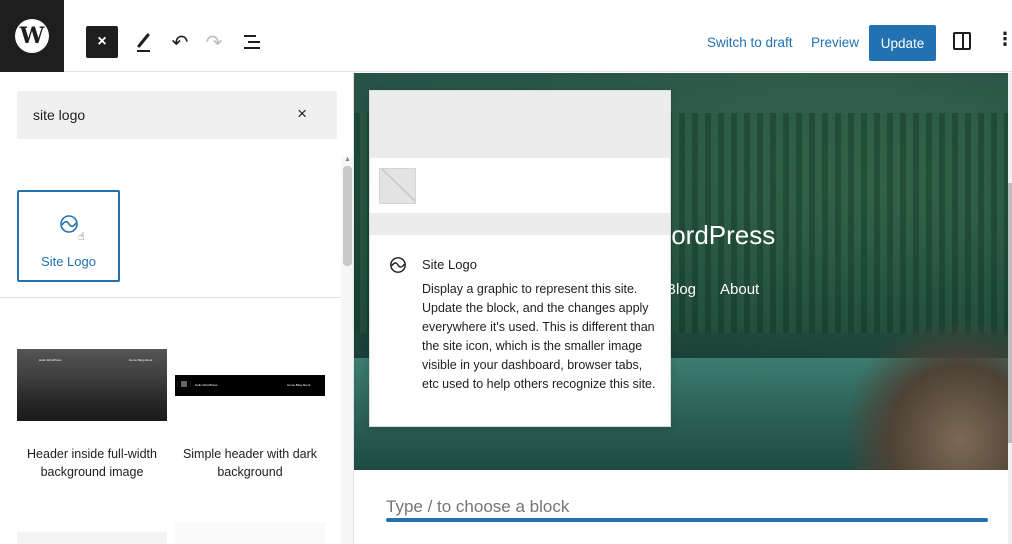 This screenshot has width=1012, height=544. I want to click on close-inserter-button: ×, so click(102, 42).